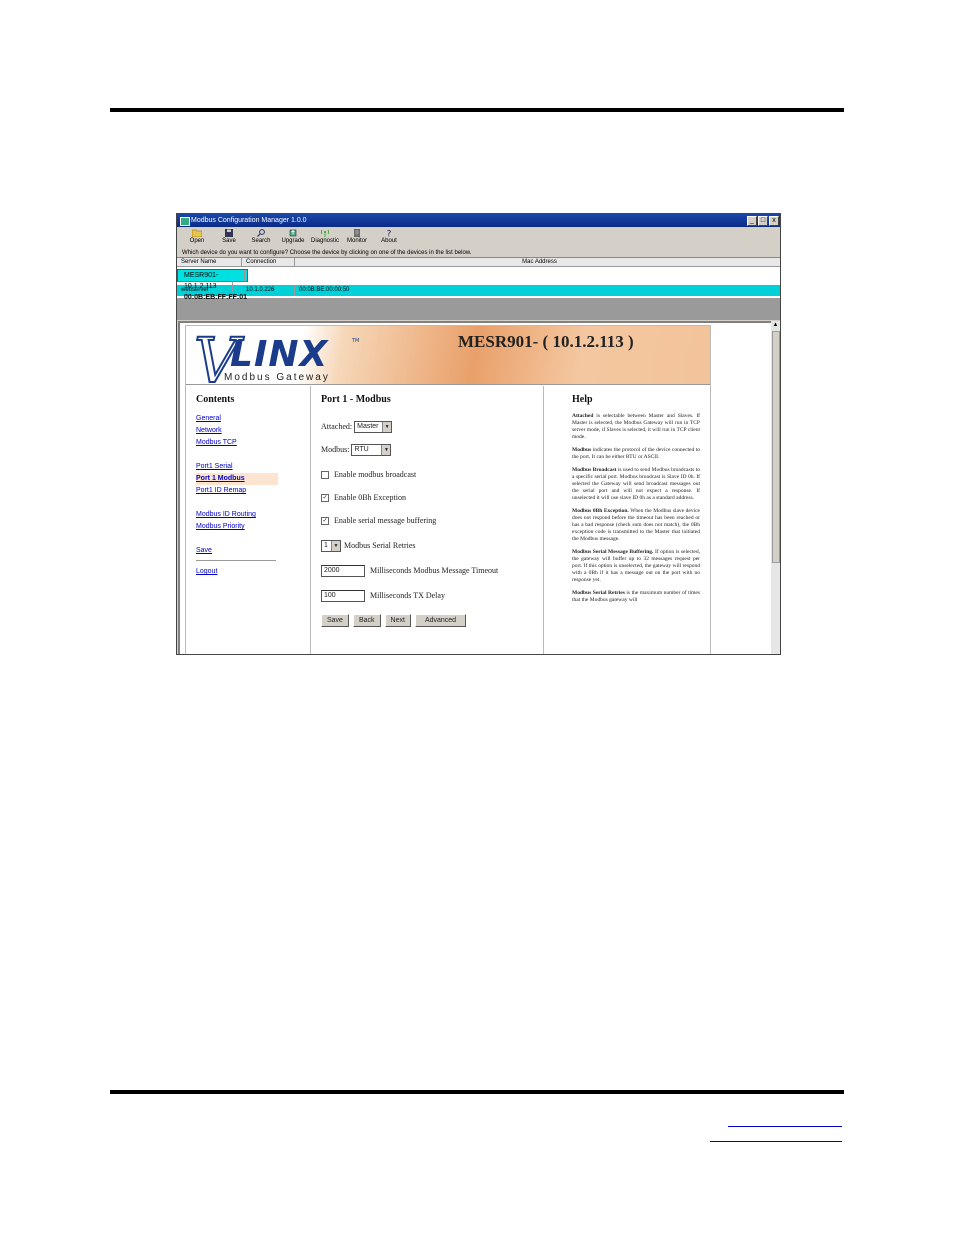 The height and width of the screenshot is (1235, 954). I want to click on modbus-label: Modbus:, so click(335, 449).